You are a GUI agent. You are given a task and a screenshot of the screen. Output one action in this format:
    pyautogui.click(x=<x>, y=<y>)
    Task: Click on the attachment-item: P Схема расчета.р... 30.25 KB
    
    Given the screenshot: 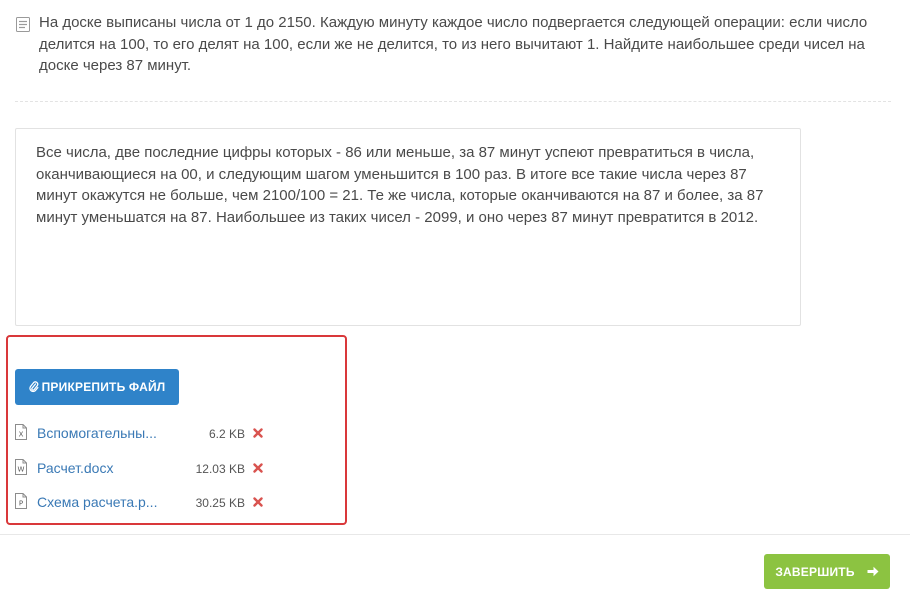 What is the action you would take?
    pyautogui.click(x=140, y=502)
    